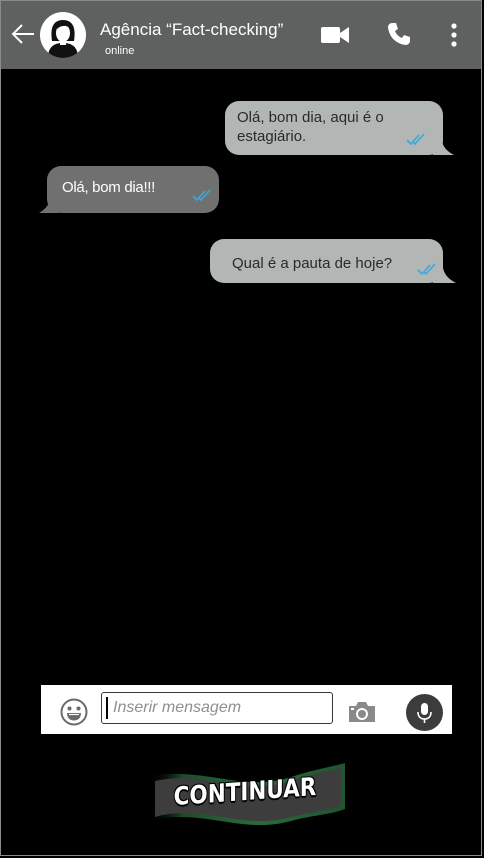 This screenshot has height=858, width=484. I want to click on avatar-icon, so click(63, 39).